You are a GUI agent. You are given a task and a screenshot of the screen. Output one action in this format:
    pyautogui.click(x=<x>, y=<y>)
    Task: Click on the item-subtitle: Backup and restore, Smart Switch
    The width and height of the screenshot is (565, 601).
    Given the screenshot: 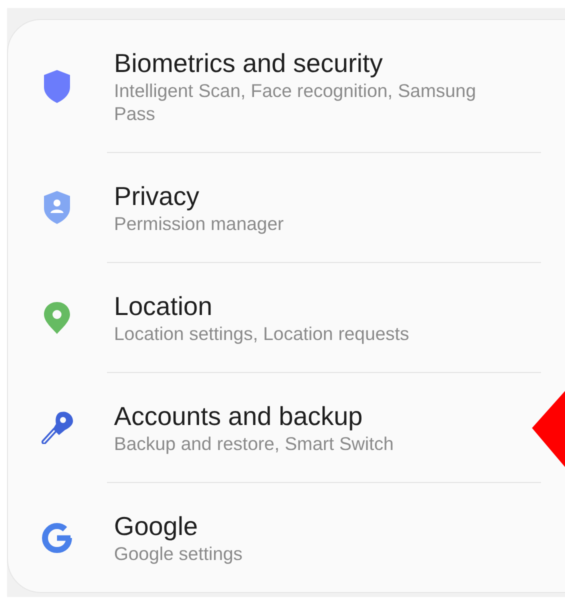 What is the action you would take?
    pyautogui.click(x=254, y=443)
    